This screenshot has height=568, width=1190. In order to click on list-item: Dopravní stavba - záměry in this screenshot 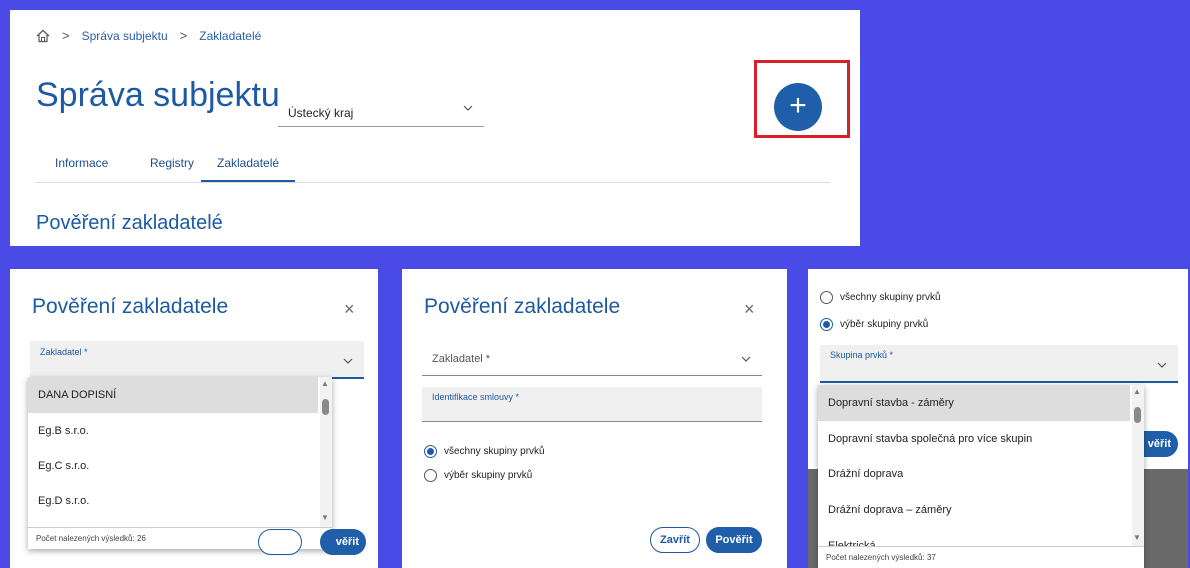, I will do `click(974, 403)`.